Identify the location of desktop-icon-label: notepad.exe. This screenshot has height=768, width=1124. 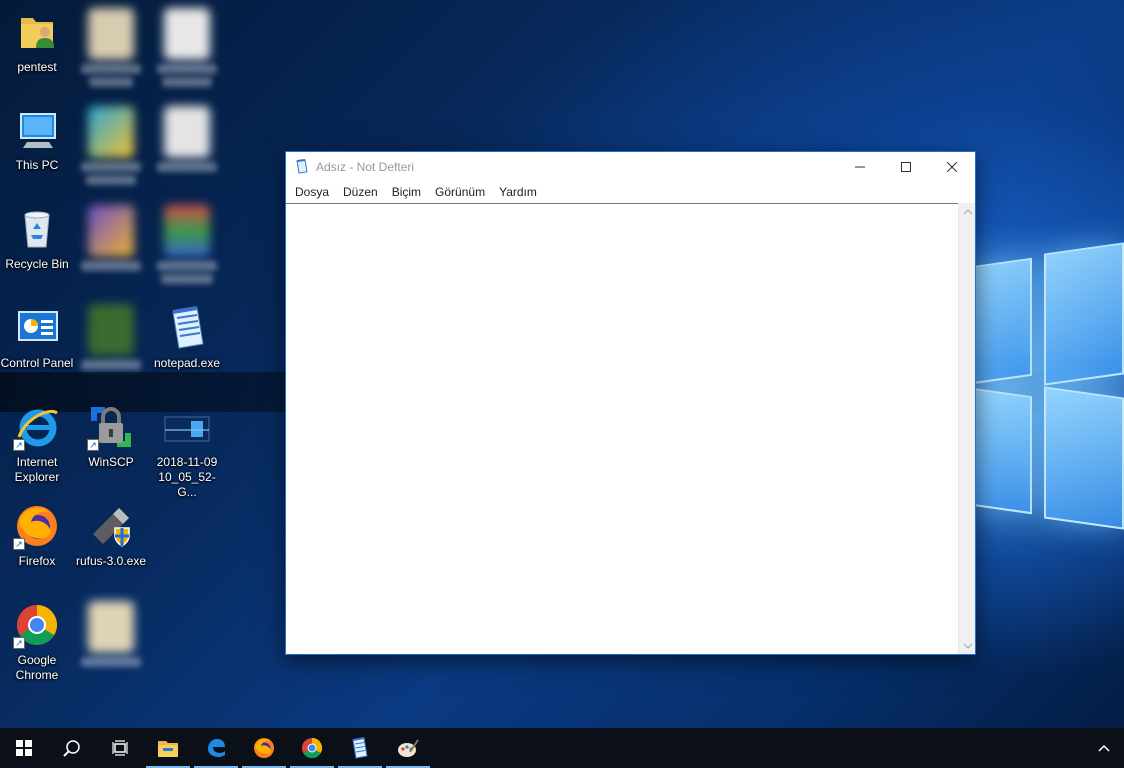
(187, 363).